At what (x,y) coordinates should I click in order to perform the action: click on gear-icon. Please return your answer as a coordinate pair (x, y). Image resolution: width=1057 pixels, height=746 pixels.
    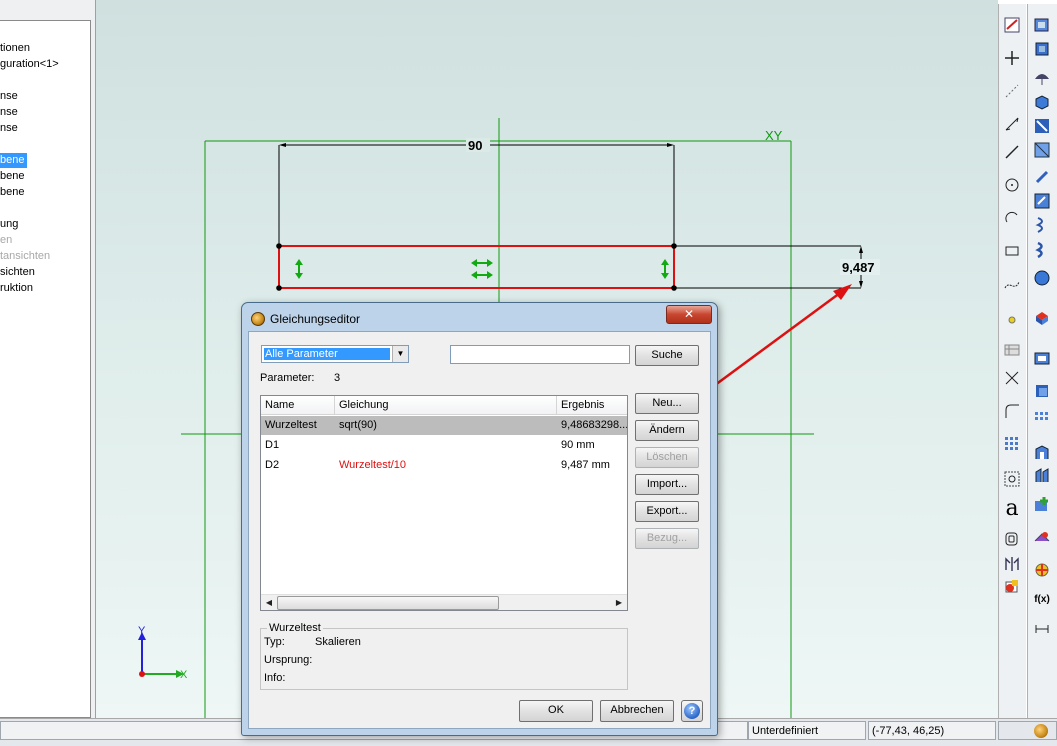
    Looking at the image, I should click on (1042, 453).